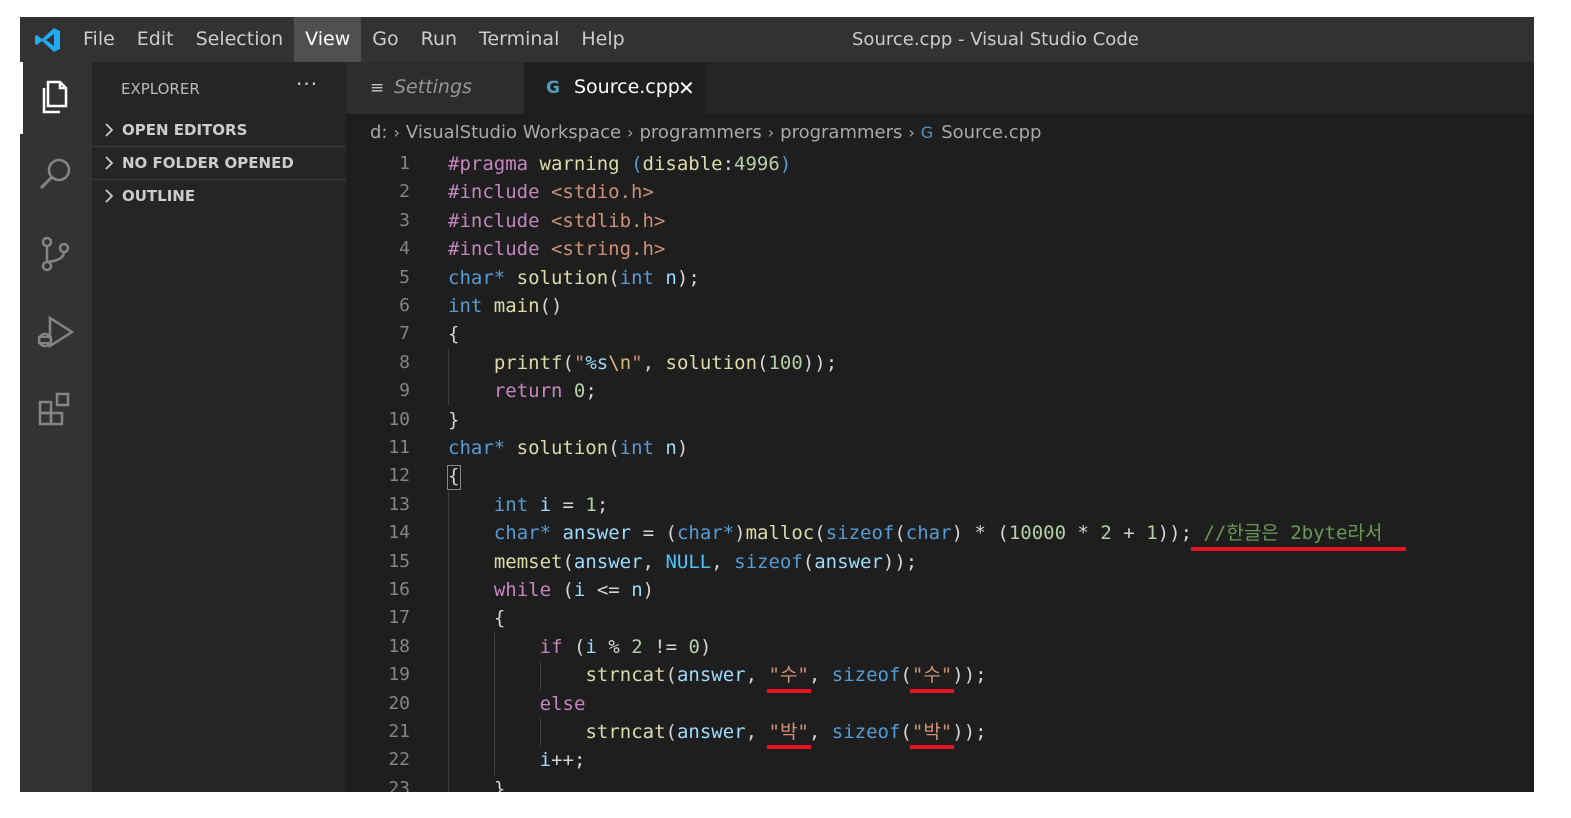 This screenshot has height=818, width=1571. Describe the element at coordinates (219, 195) in the screenshot. I see `section-outline: OUTLINE` at that location.